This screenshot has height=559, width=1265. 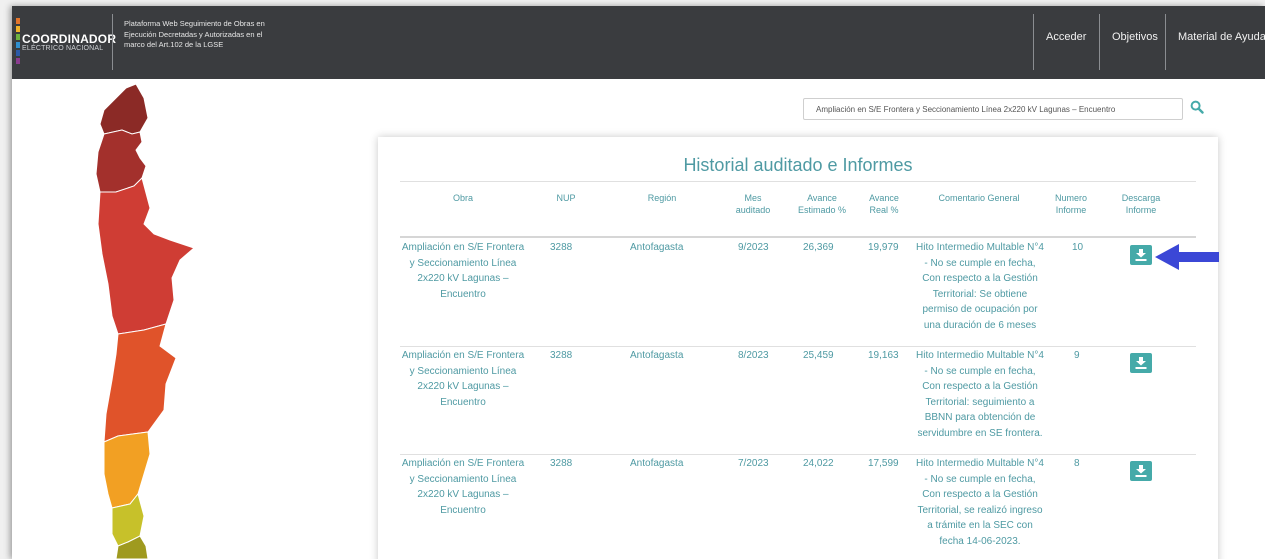 I want to click on cell-mes: 8/2023, so click(x=753, y=355).